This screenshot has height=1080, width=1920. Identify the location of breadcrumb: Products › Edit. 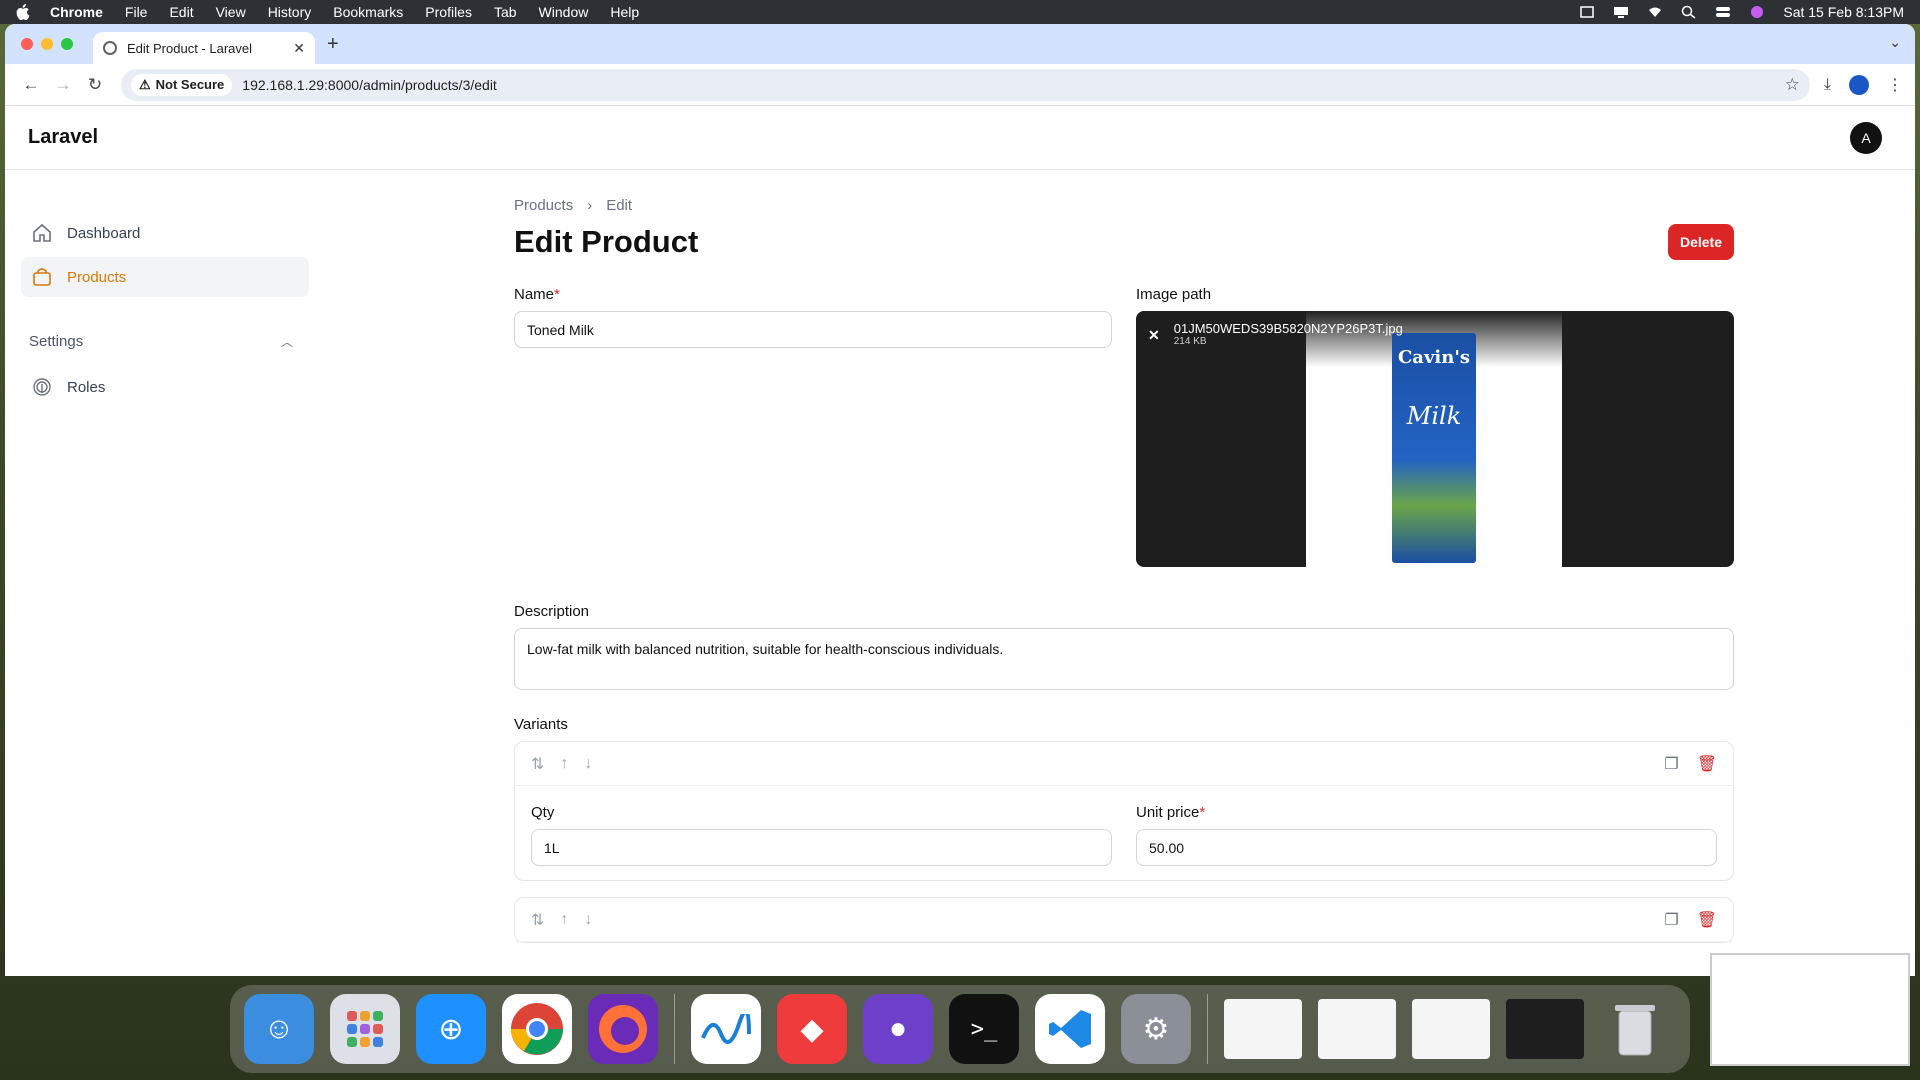
(1124, 205).